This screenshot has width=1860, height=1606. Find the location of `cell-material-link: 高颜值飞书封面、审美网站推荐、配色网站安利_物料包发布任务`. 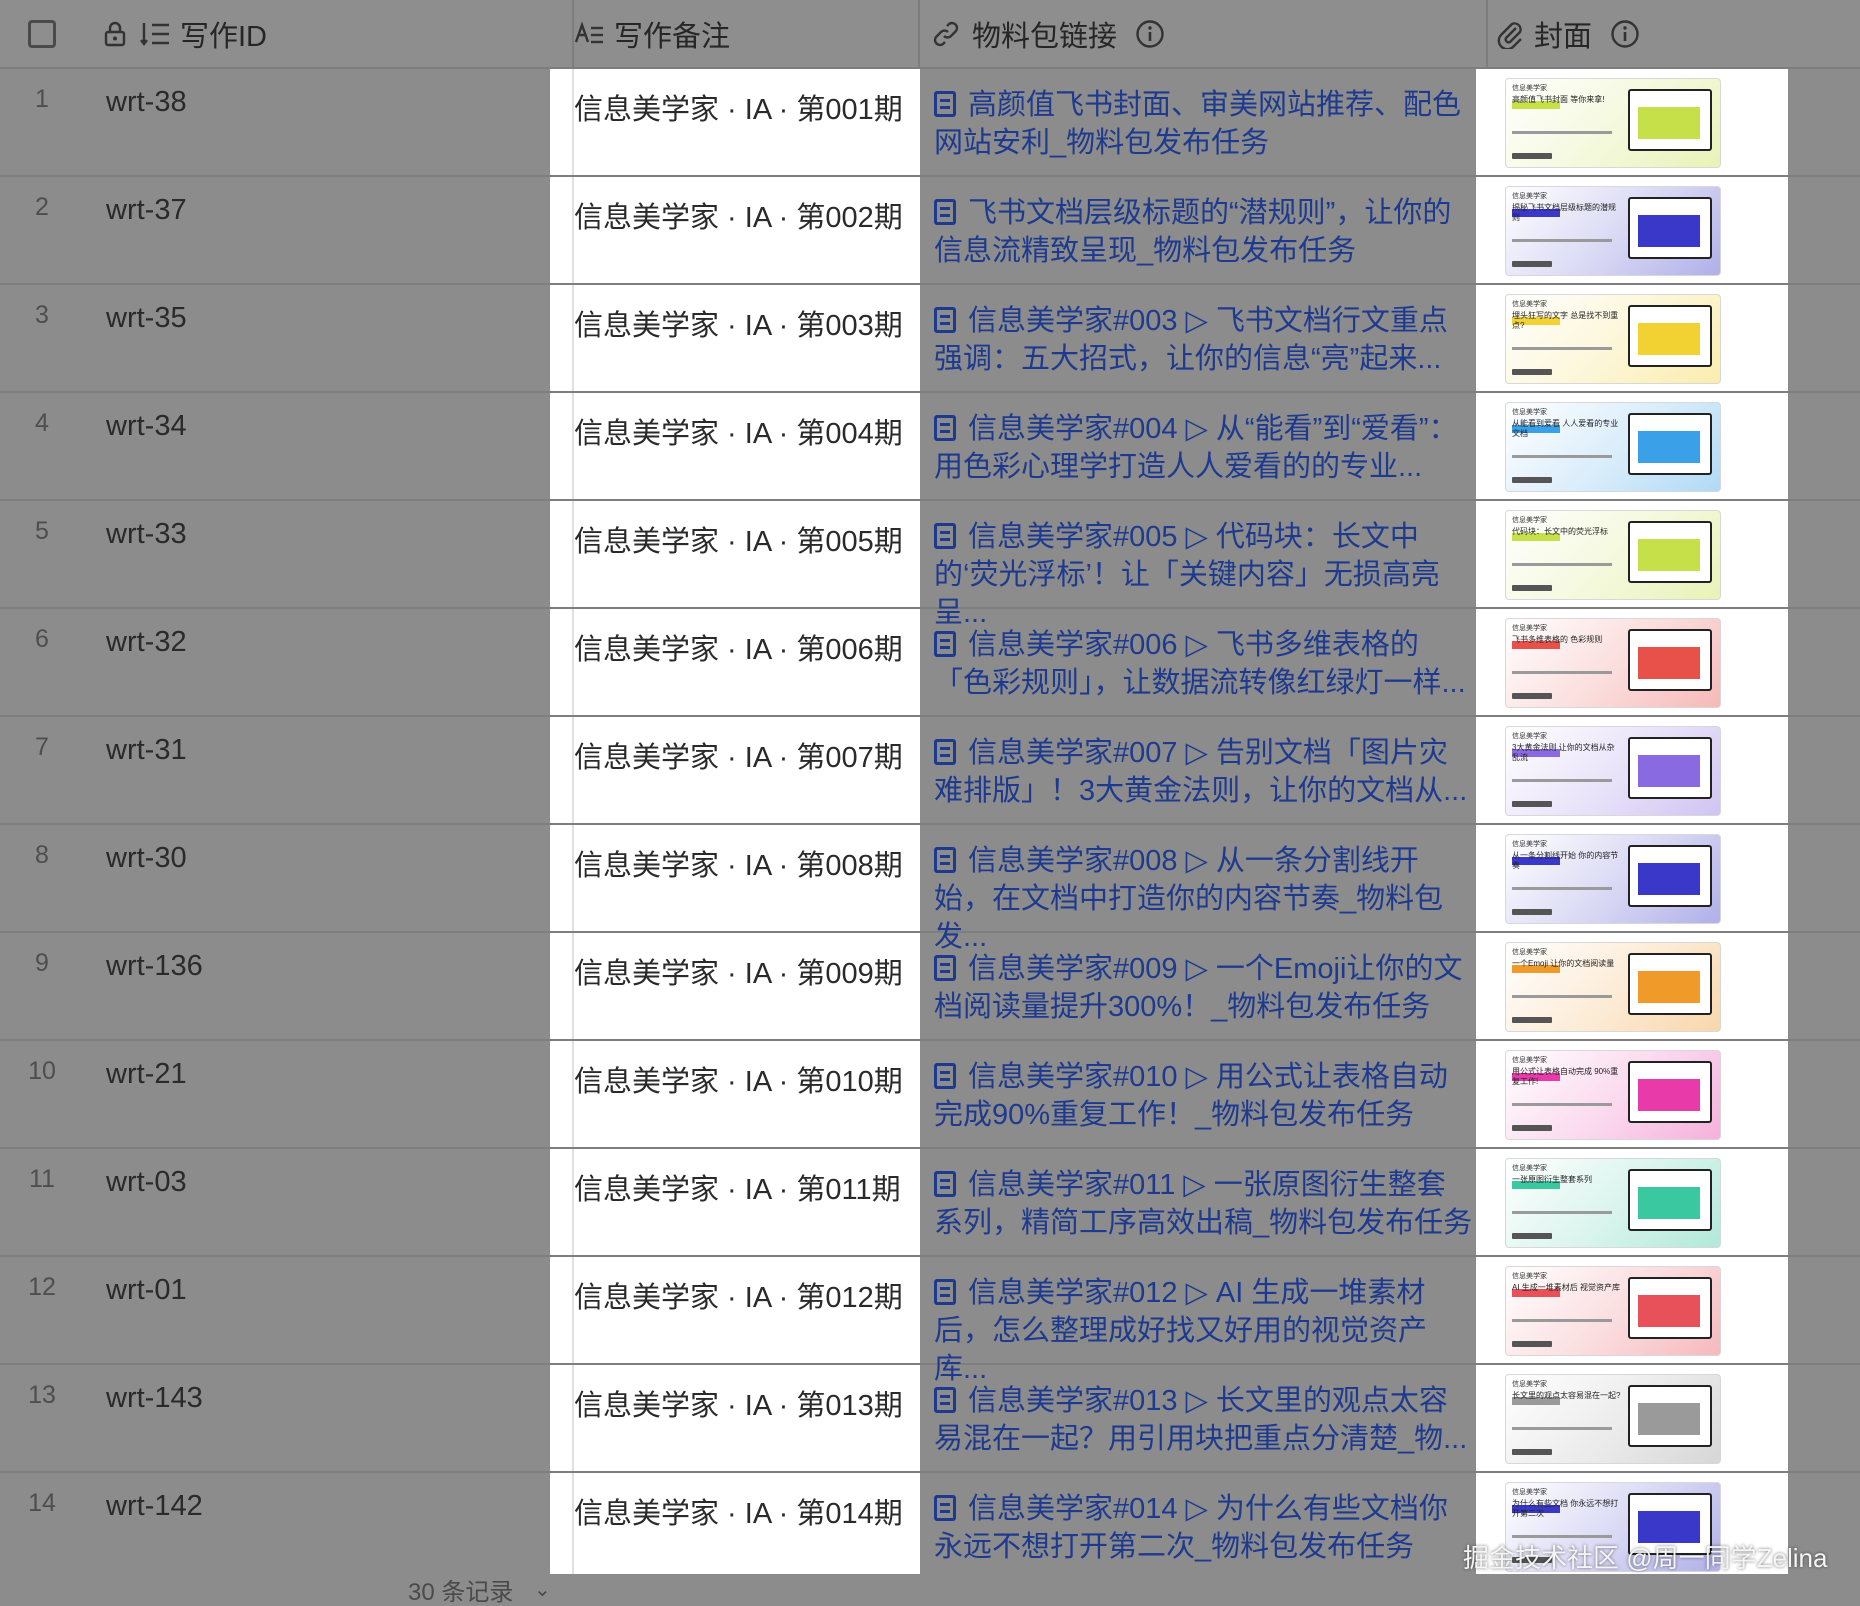

cell-material-link: 高颜值飞书封面、审美网站推荐、配色网站安利_物料包发布任务 is located at coordinates (1204, 124).